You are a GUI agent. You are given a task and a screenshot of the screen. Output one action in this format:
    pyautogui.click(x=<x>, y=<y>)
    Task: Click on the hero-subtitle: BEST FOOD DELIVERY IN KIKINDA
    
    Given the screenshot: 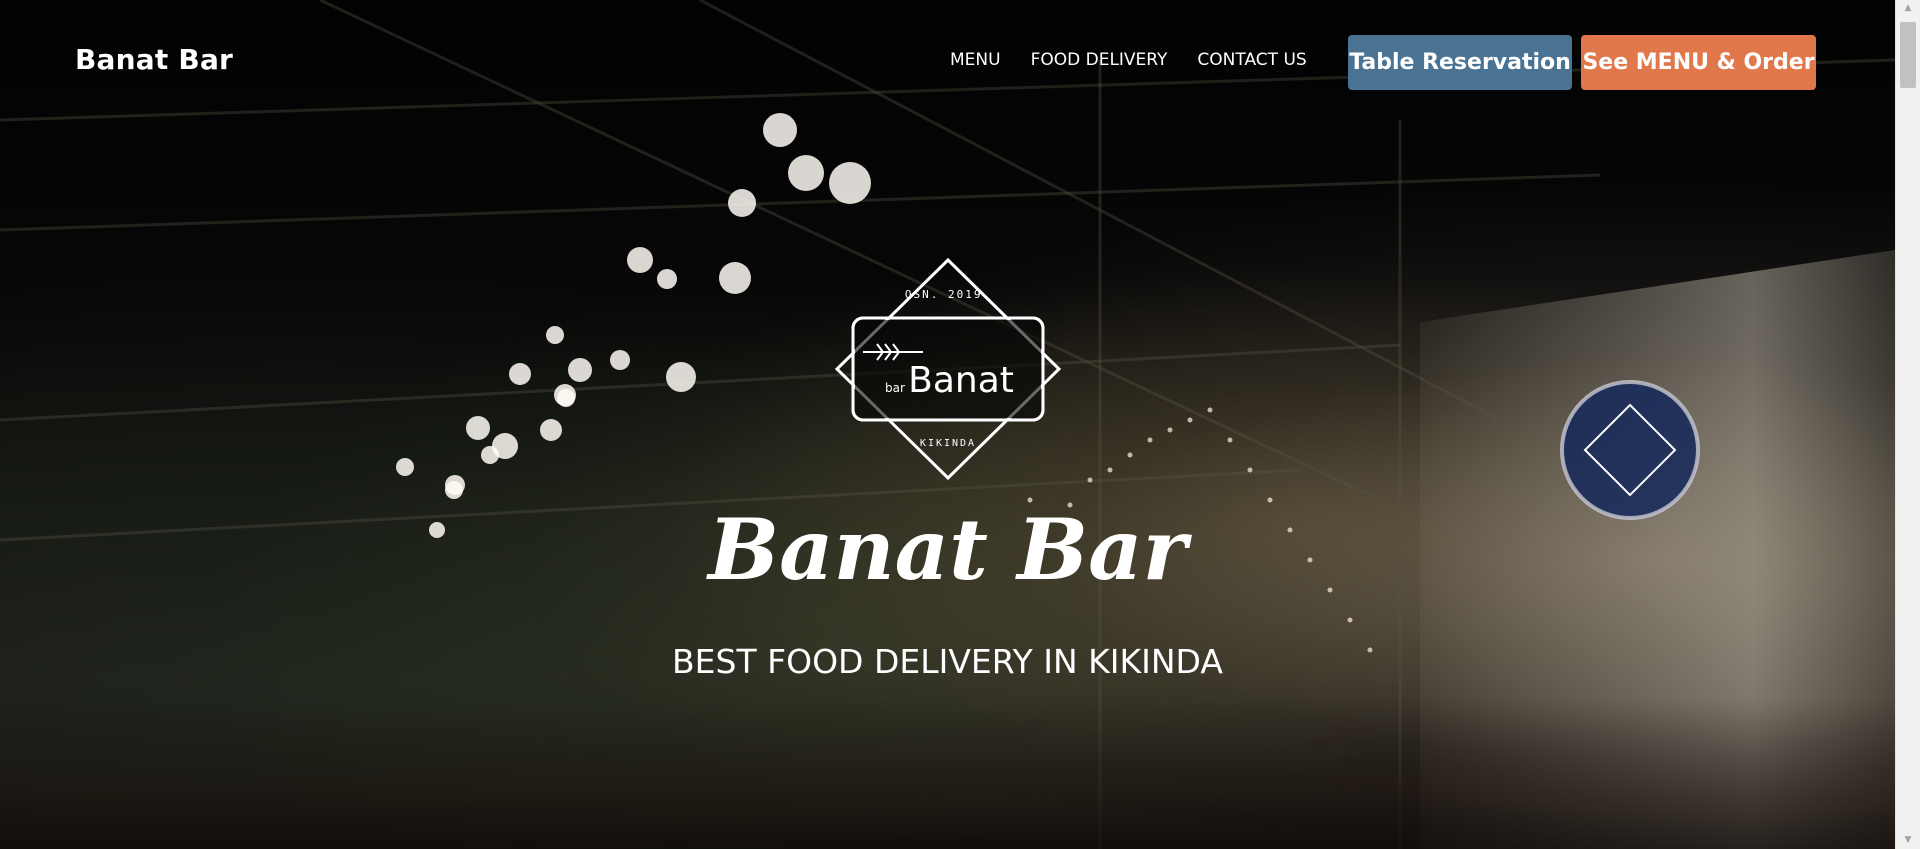 What is the action you would take?
    pyautogui.click(x=947, y=661)
    